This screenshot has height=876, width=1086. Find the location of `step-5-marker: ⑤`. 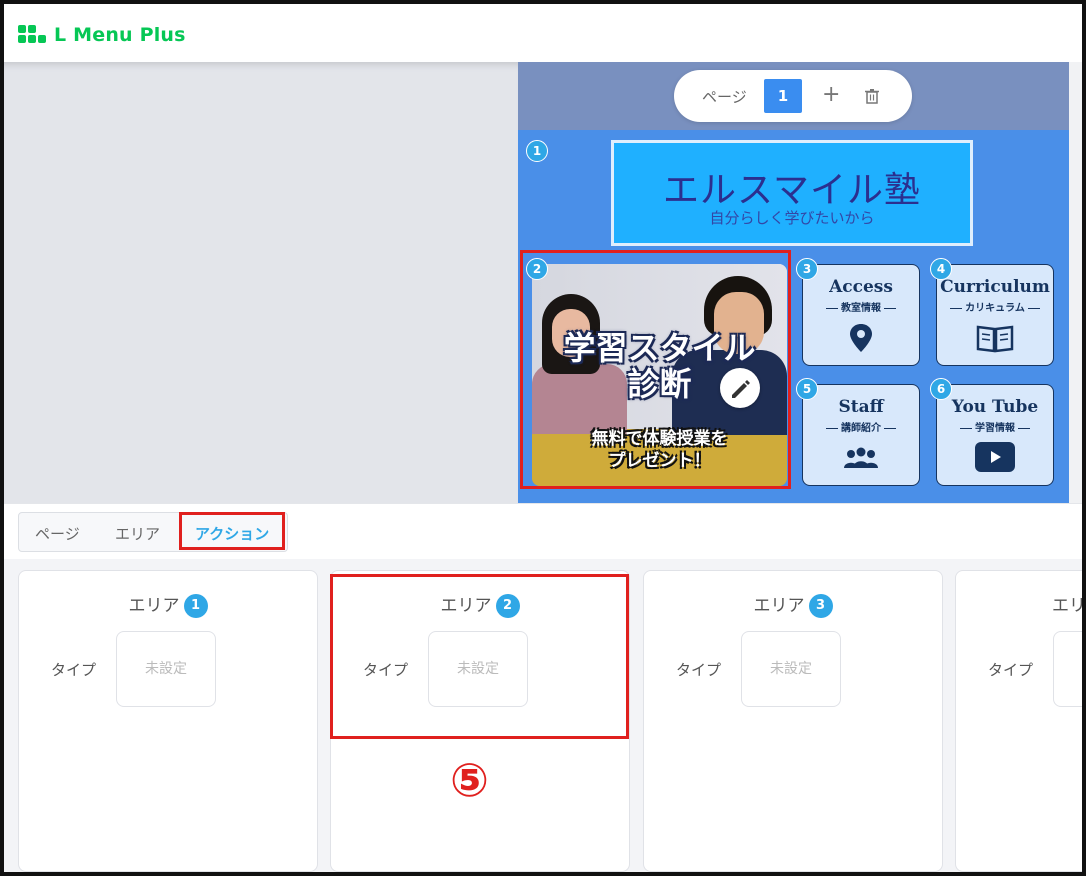

step-5-marker: ⑤ is located at coordinates (469, 780).